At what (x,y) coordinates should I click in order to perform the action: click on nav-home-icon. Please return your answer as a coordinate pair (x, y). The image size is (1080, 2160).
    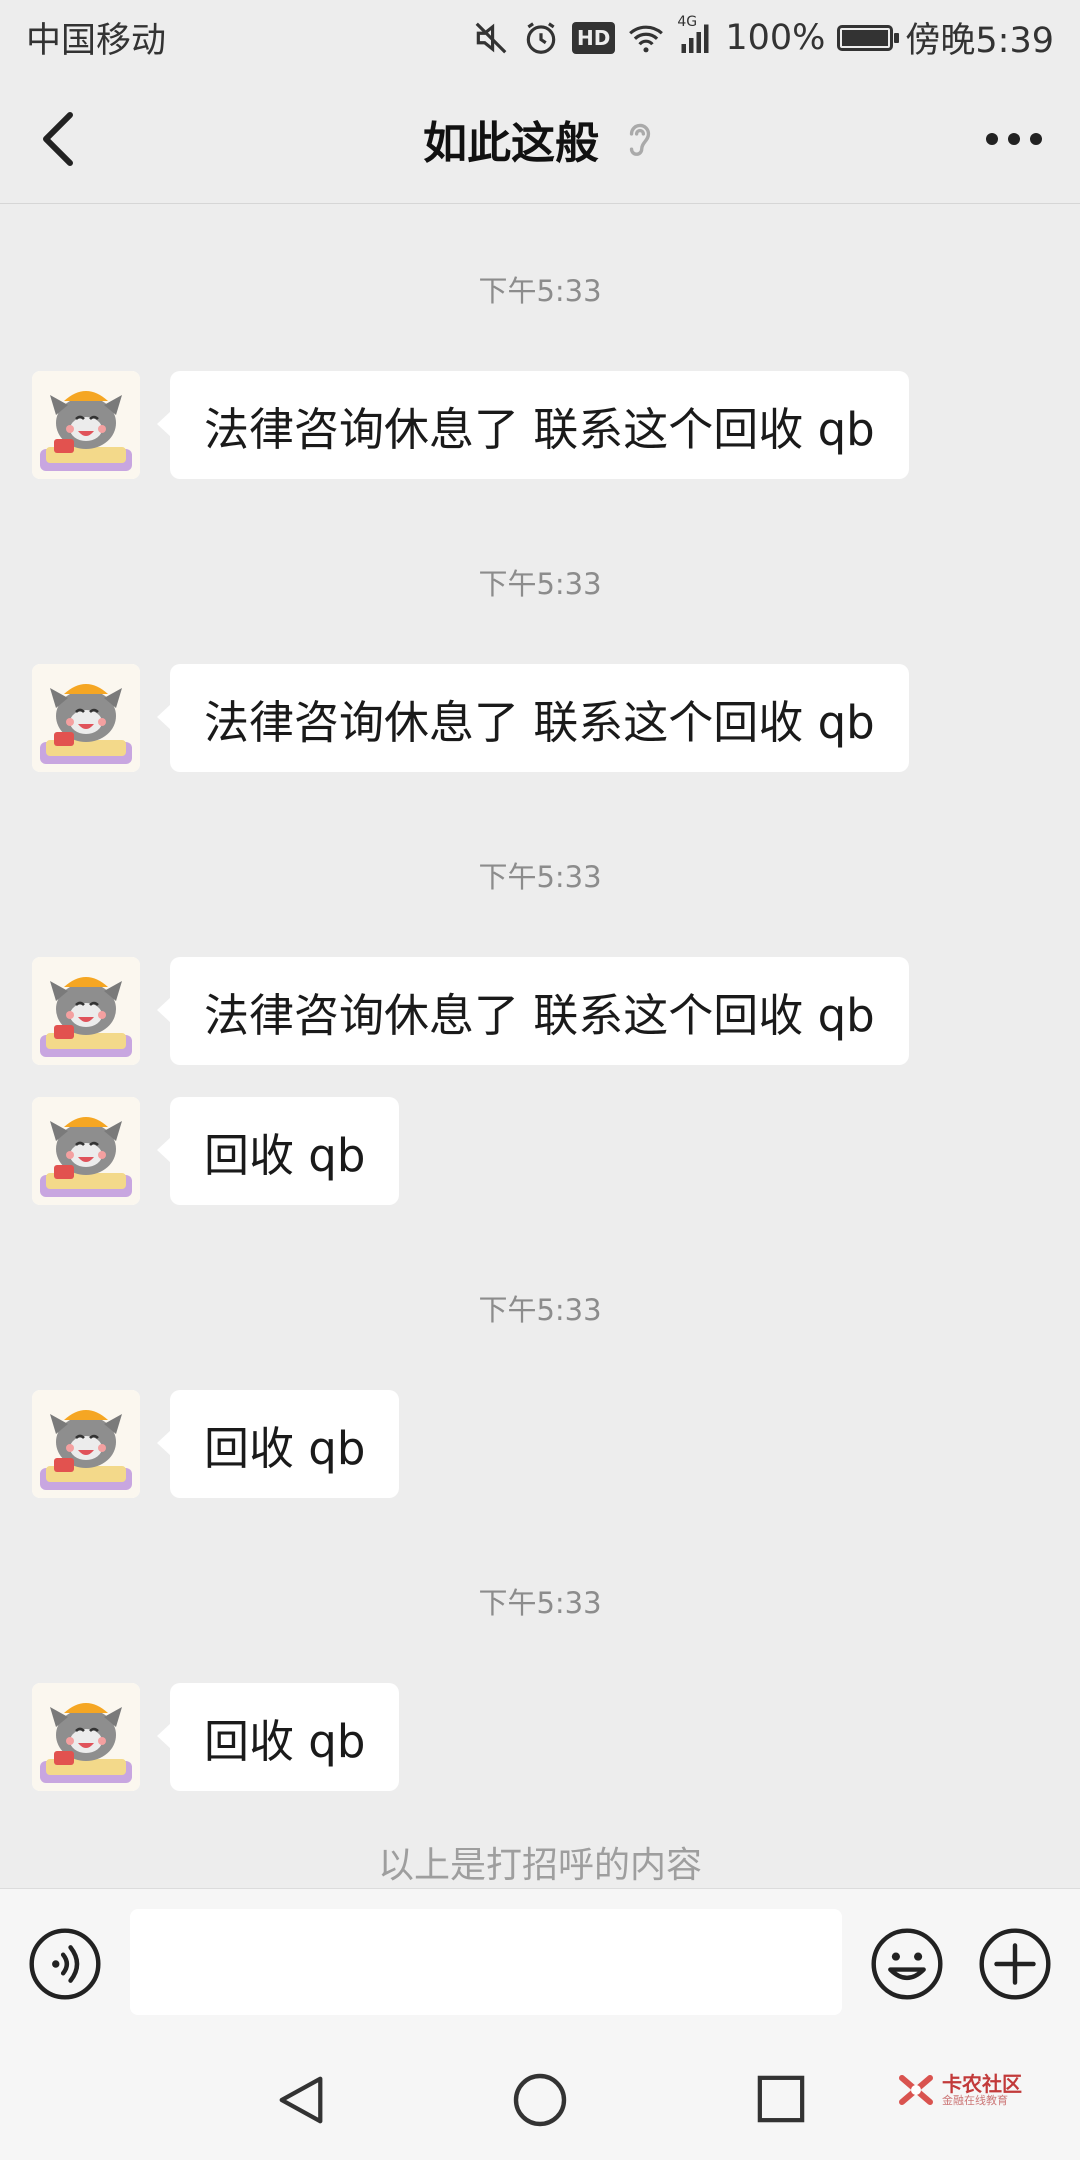
    Looking at the image, I should click on (540, 2100).